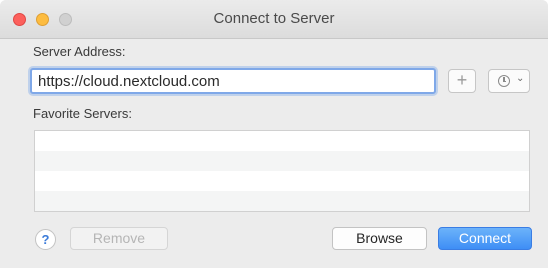 The width and height of the screenshot is (548, 268). What do you see at coordinates (485, 238) in the screenshot?
I see `connect-button: Connect` at bounding box center [485, 238].